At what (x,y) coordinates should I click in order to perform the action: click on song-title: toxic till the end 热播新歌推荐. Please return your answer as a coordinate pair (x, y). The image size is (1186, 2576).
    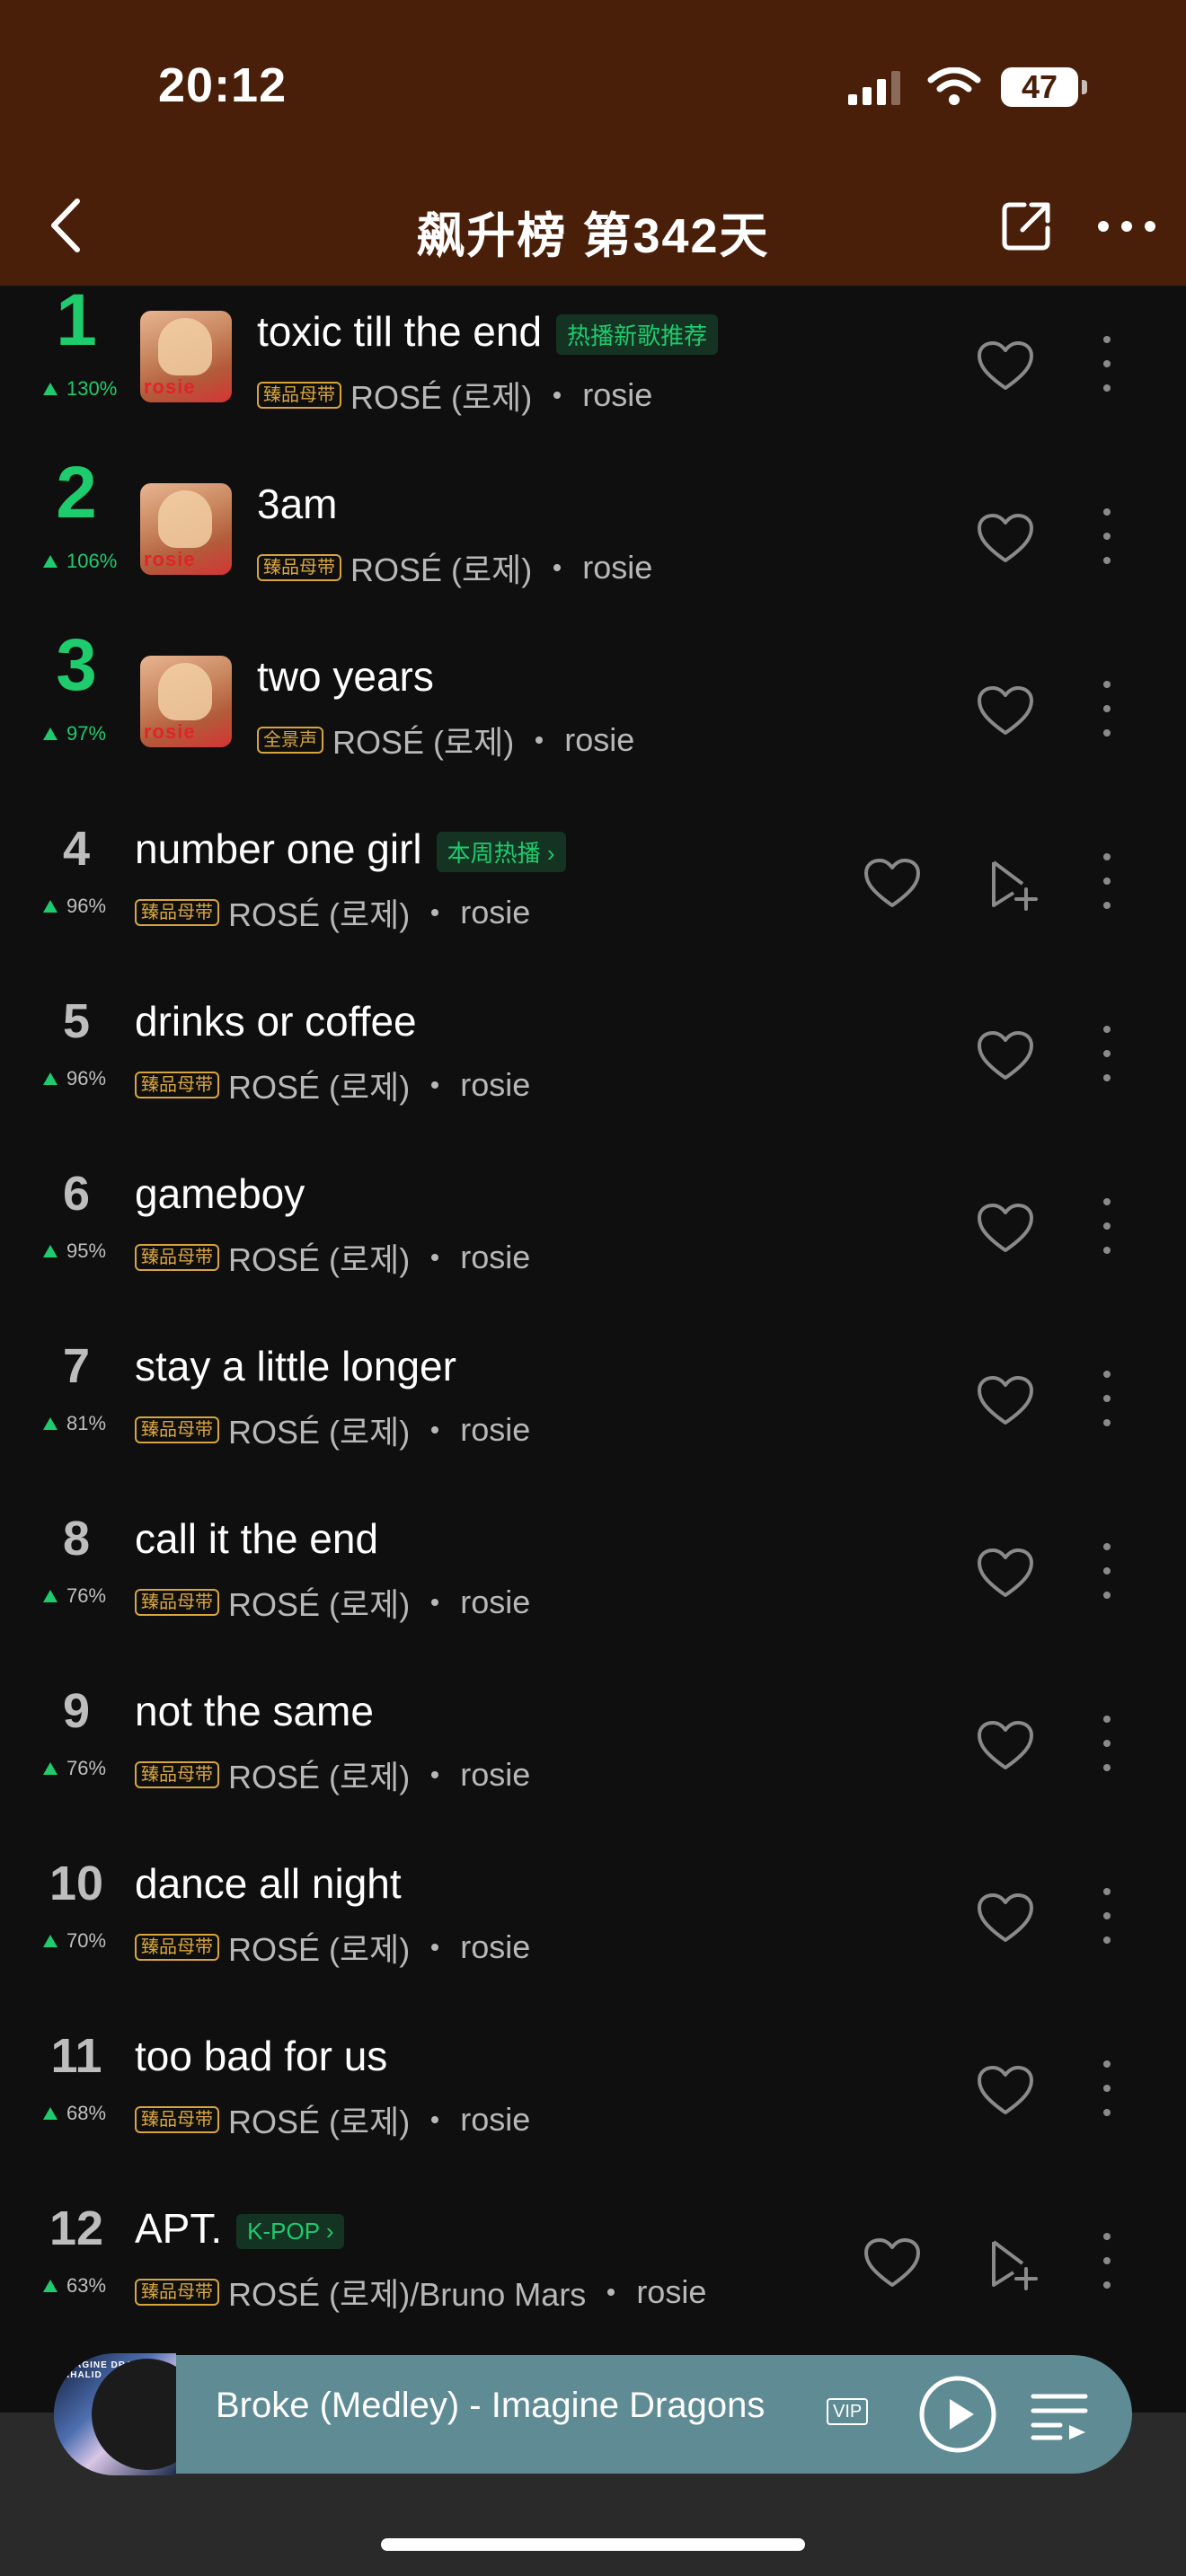
    Looking at the image, I should click on (488, 331).